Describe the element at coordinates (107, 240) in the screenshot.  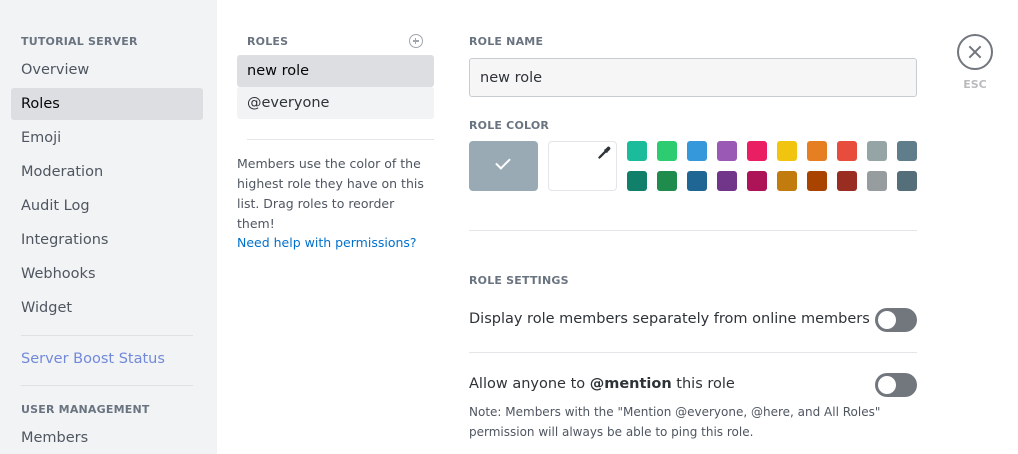
I see `sidebar-item-integrations: Integrations` at that location.